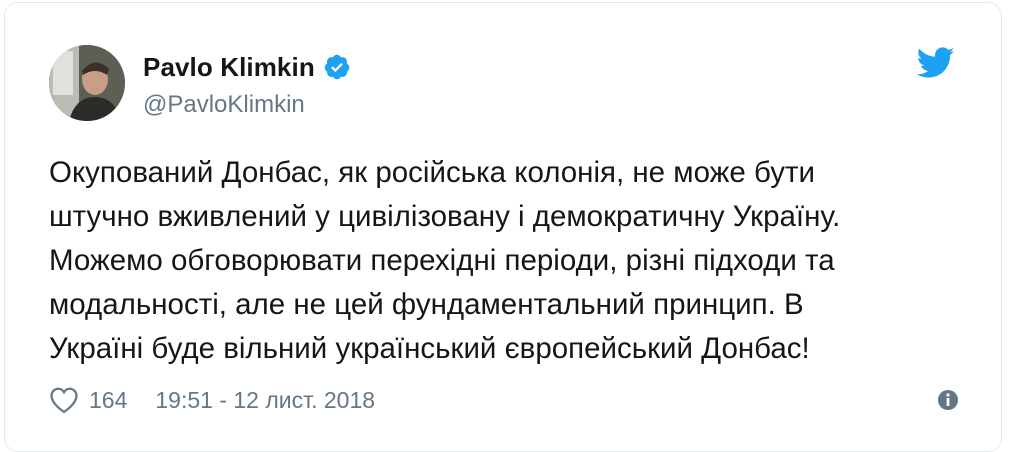  I want to click on info-icon, so click(948, 400).